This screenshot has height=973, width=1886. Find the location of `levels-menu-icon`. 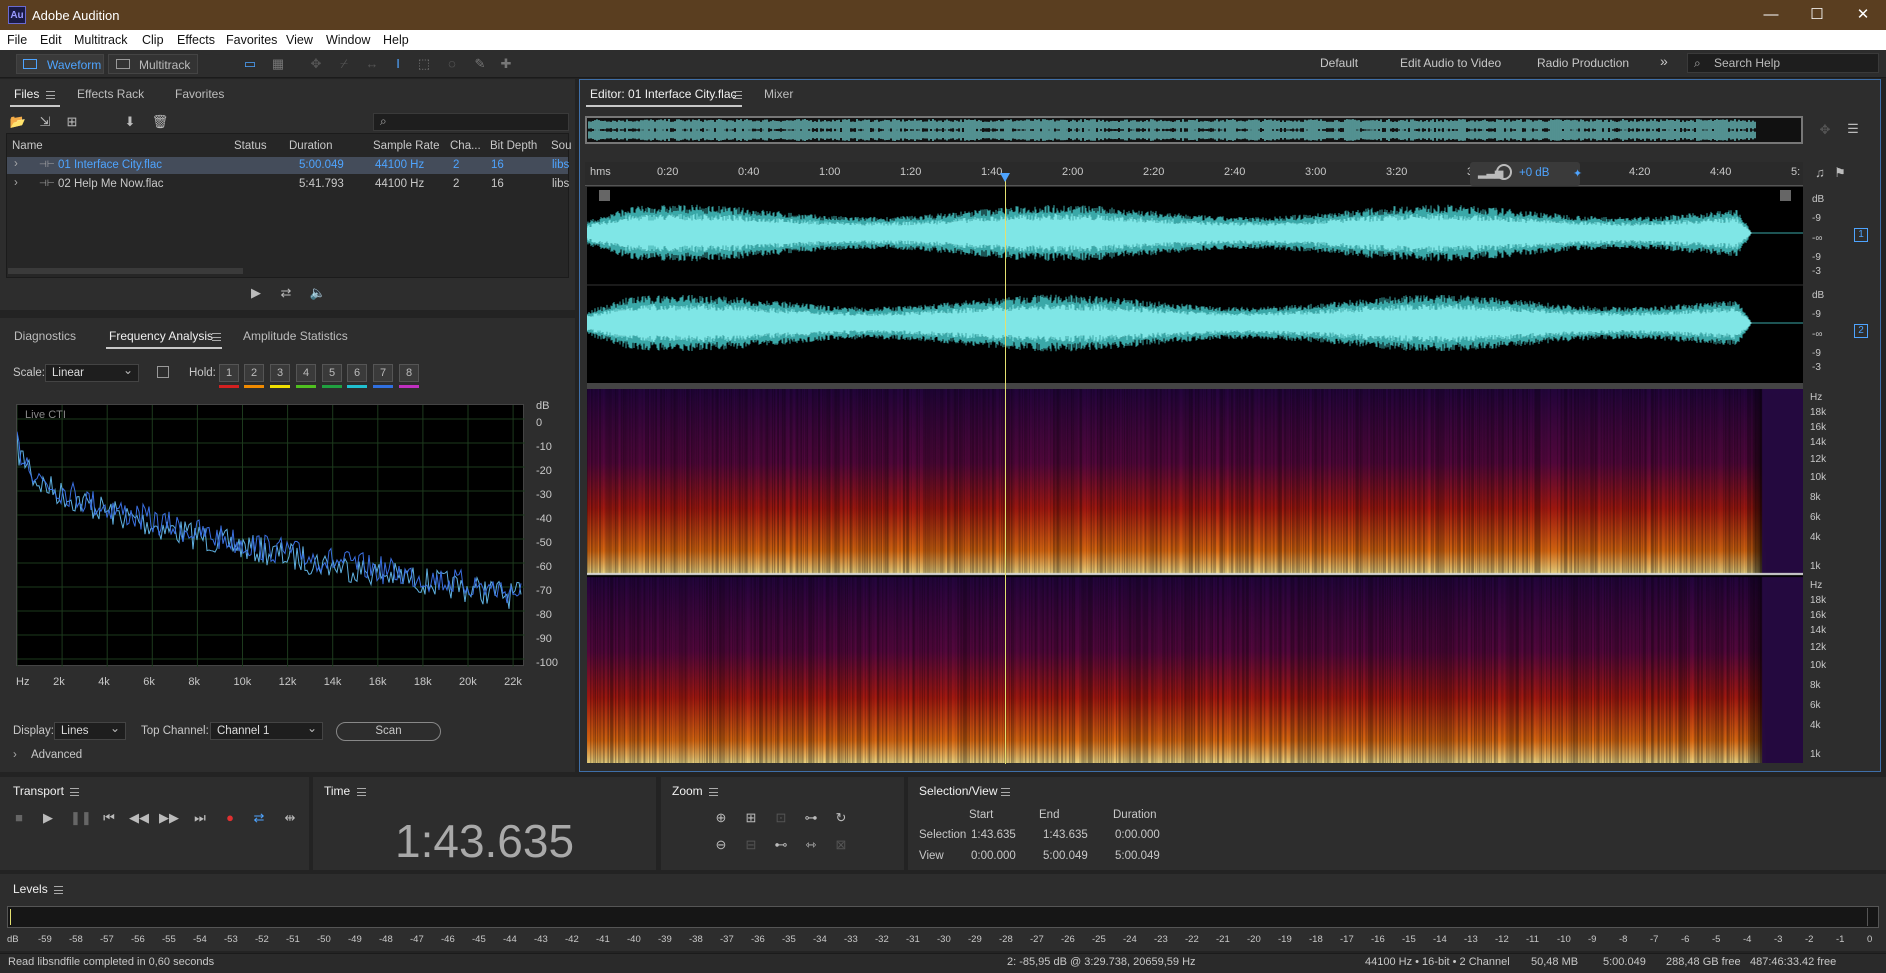

levels-menu-icon is located at coordinates (58, 890).